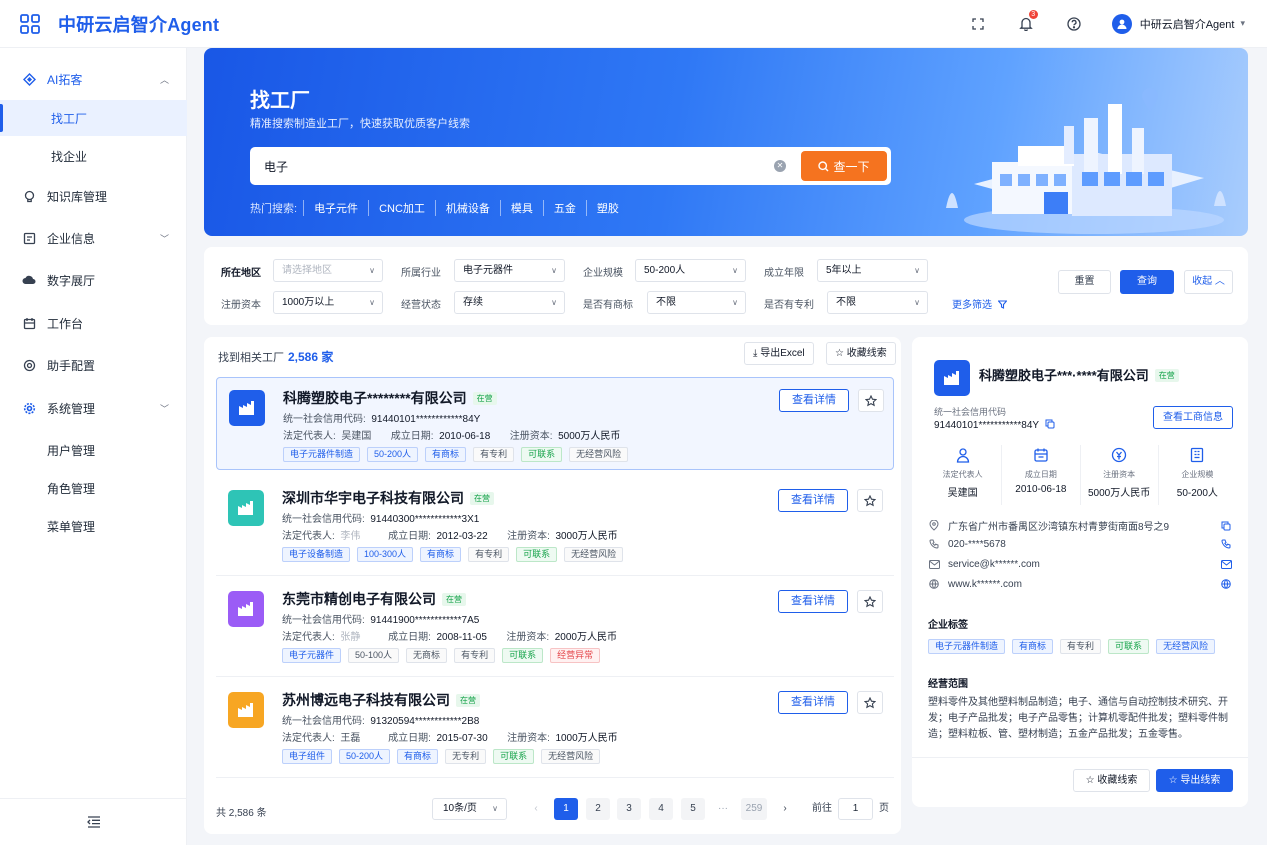 The height and width of the screenshot is (845, 1267). What do you see at coordinates (566, 809) in the screenshot?
I see `page-button: 1` at bounding box center [566, 809].